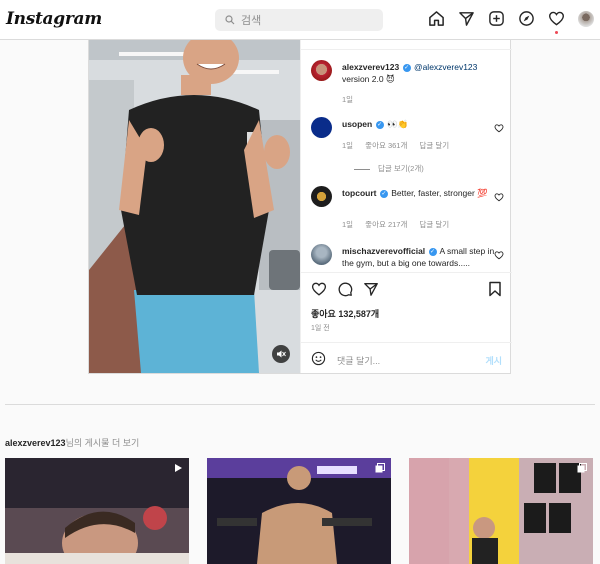  Describe the element at coordinates (439, 193) in the screenshot. I see `comment-text: Better, faster, stronger 💯` at that location.